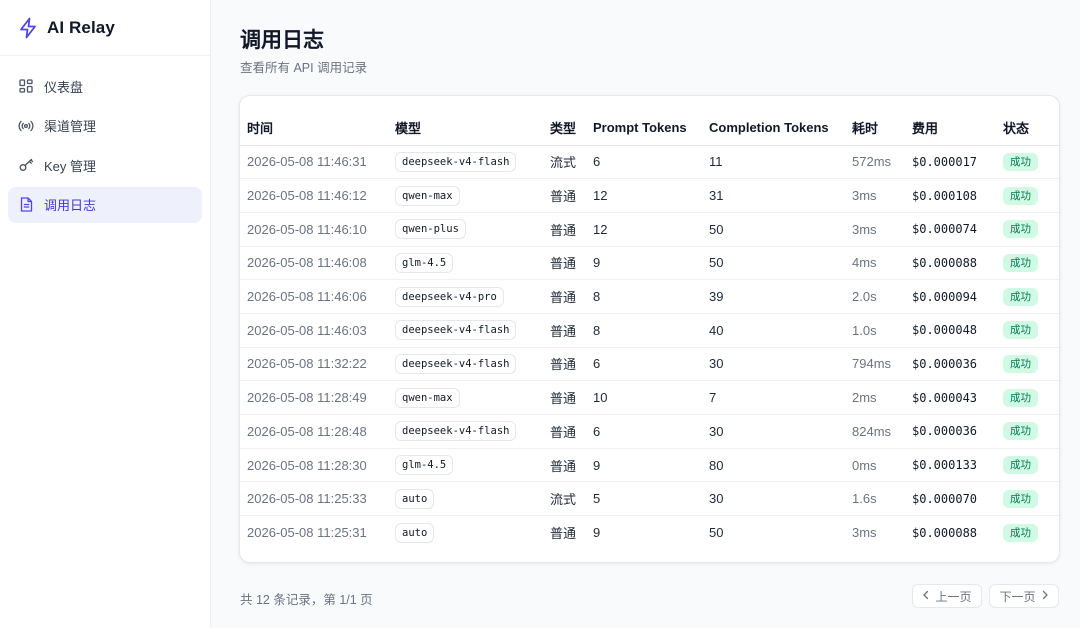  Describe the element at coordinates (882, 397) in the screenshot. I see `log-duration: 2ms` at that location.